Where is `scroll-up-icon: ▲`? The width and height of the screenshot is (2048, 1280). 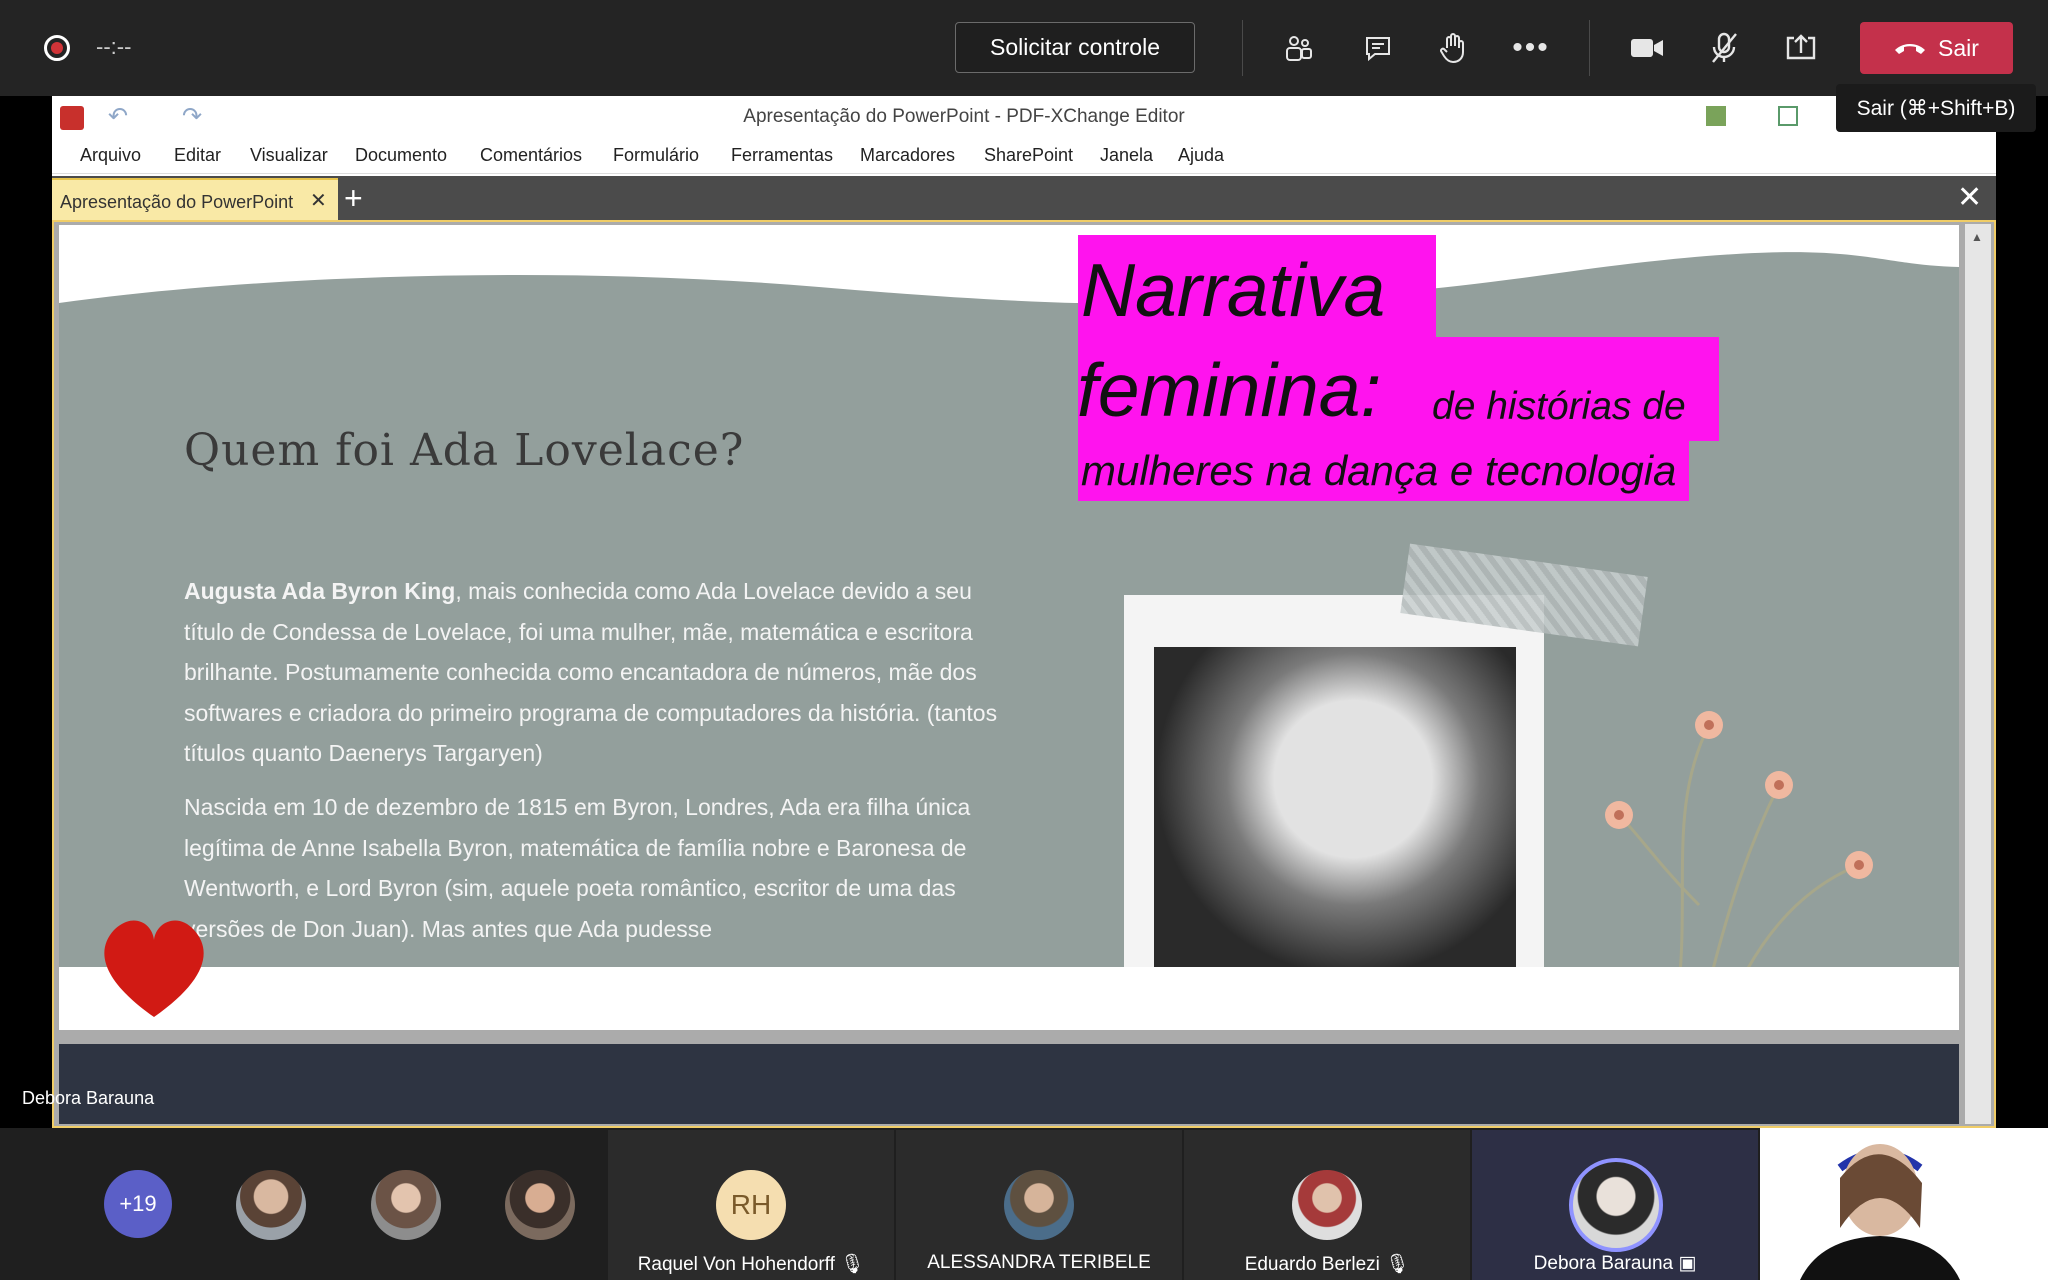
scroll-up-icon: ▲ is located at coordinates (1977, 237).